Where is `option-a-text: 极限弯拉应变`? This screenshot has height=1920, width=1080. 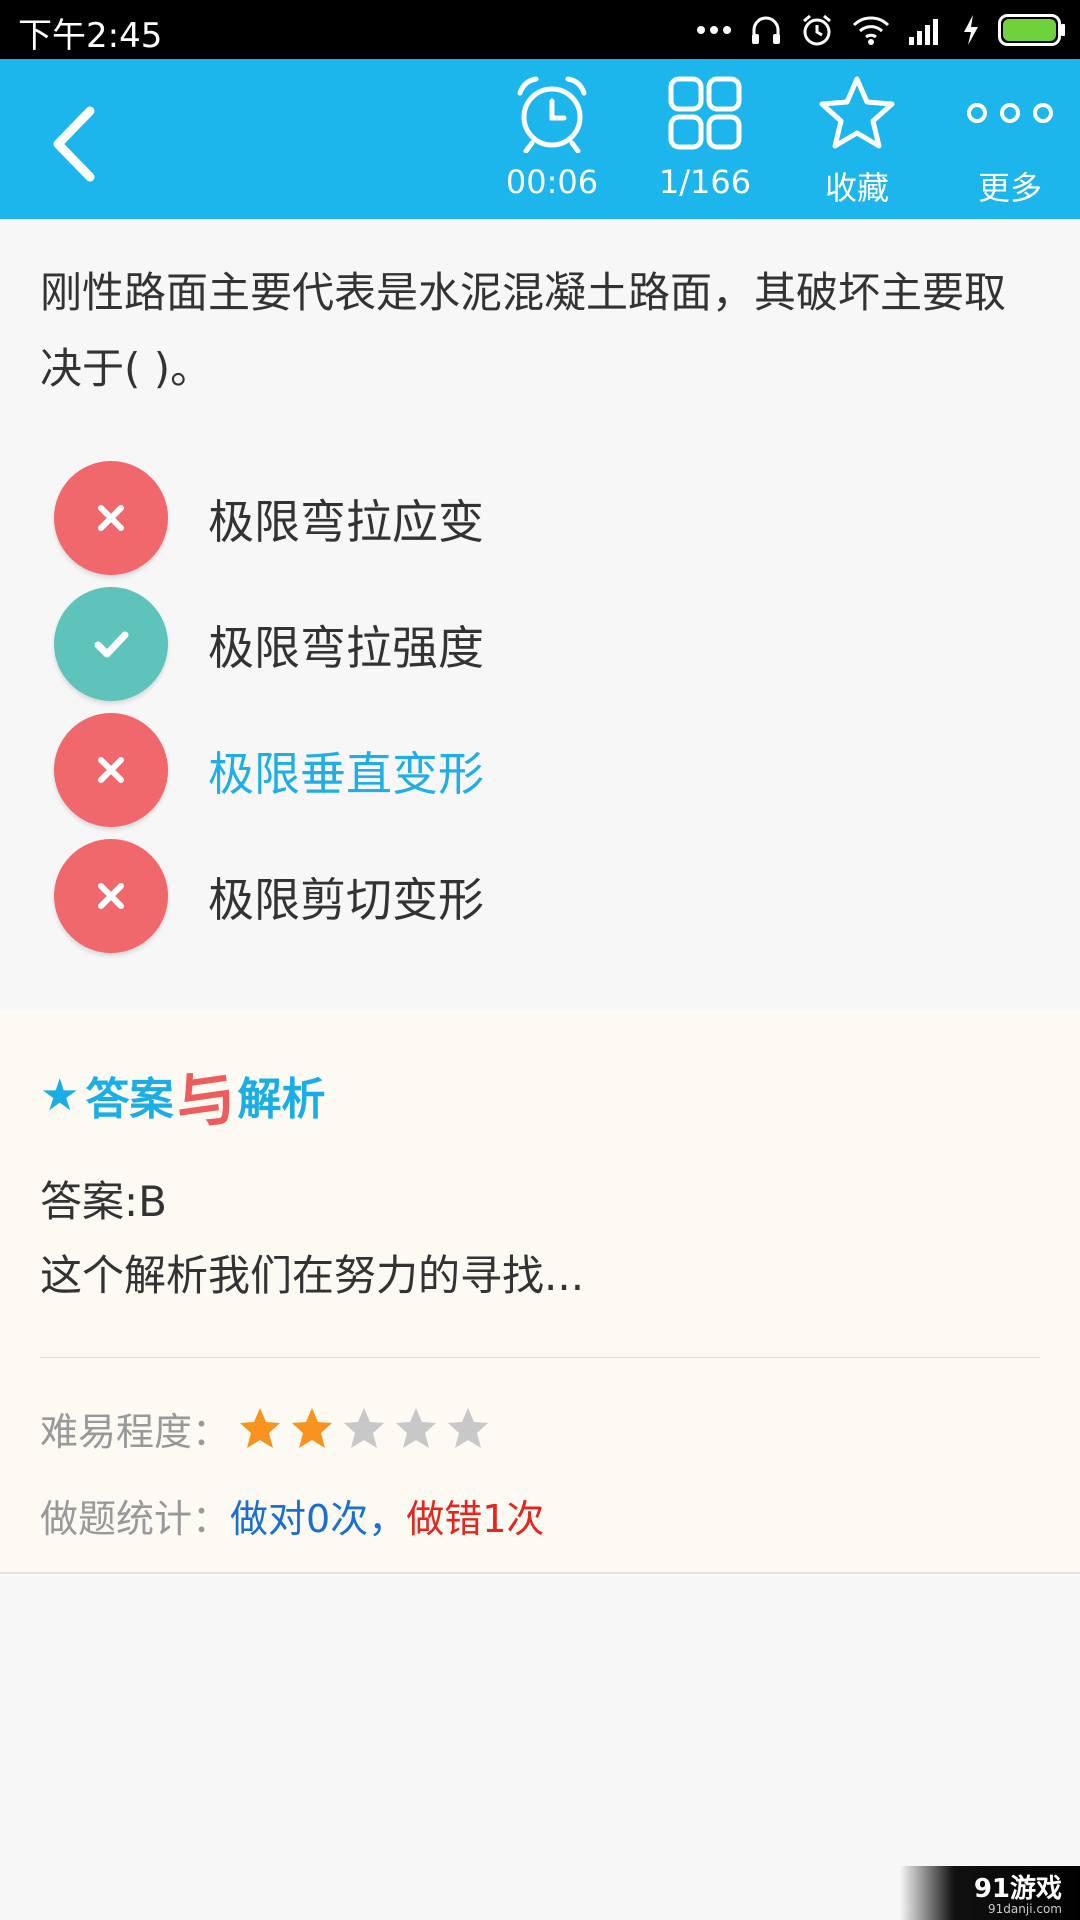
option-a-text: 极限弯拉应变 is located at coordinates (346, 522).